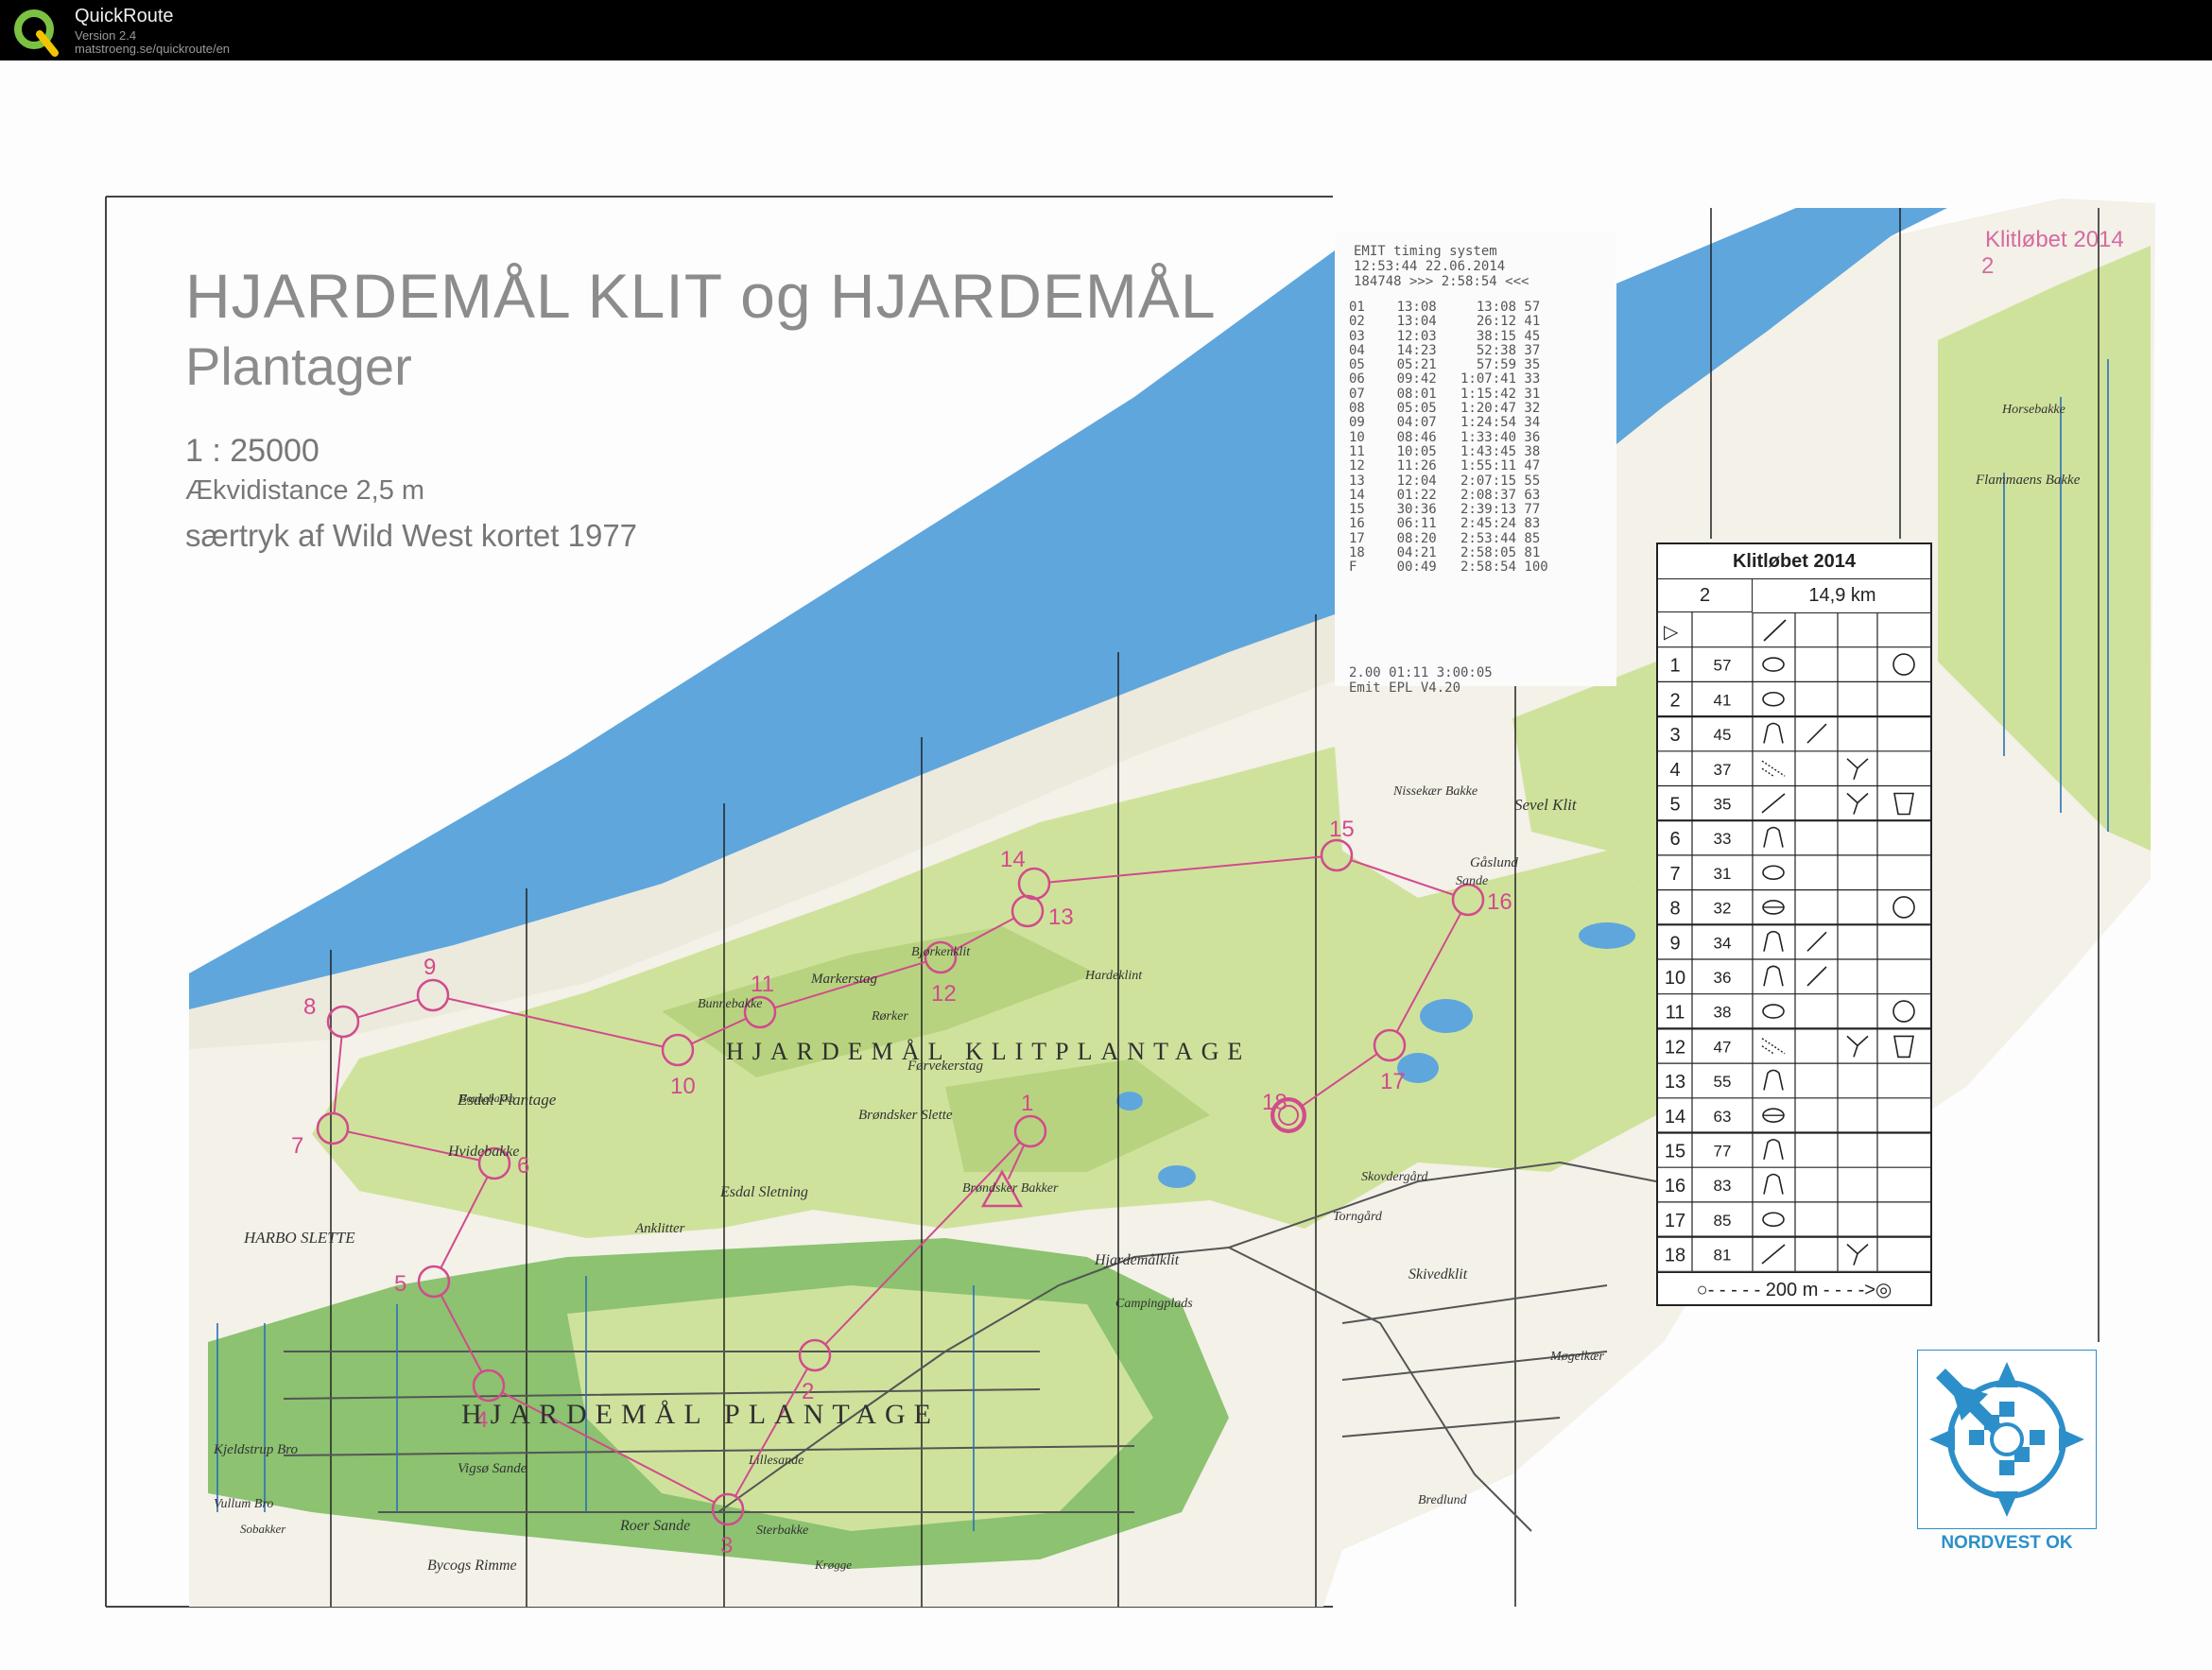 The image size is (2212, 1670). Describe the element at coordinates (844, 979) in the screenshot. I see `place-name: Markerstag` at that location.